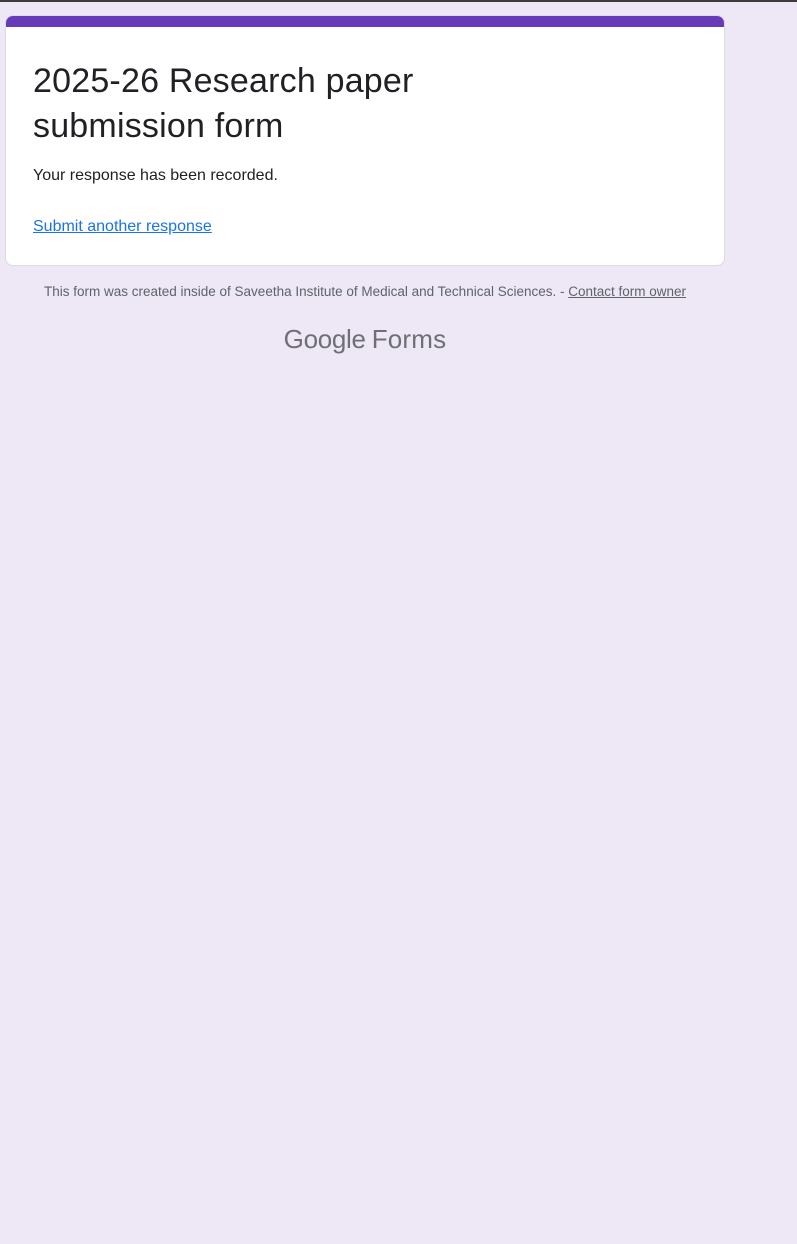  What do you see at coordinates (627, 291) in the screenshot?
I see `contact-form-owner-link: Contact form owner` at bounding box center [627, 291].